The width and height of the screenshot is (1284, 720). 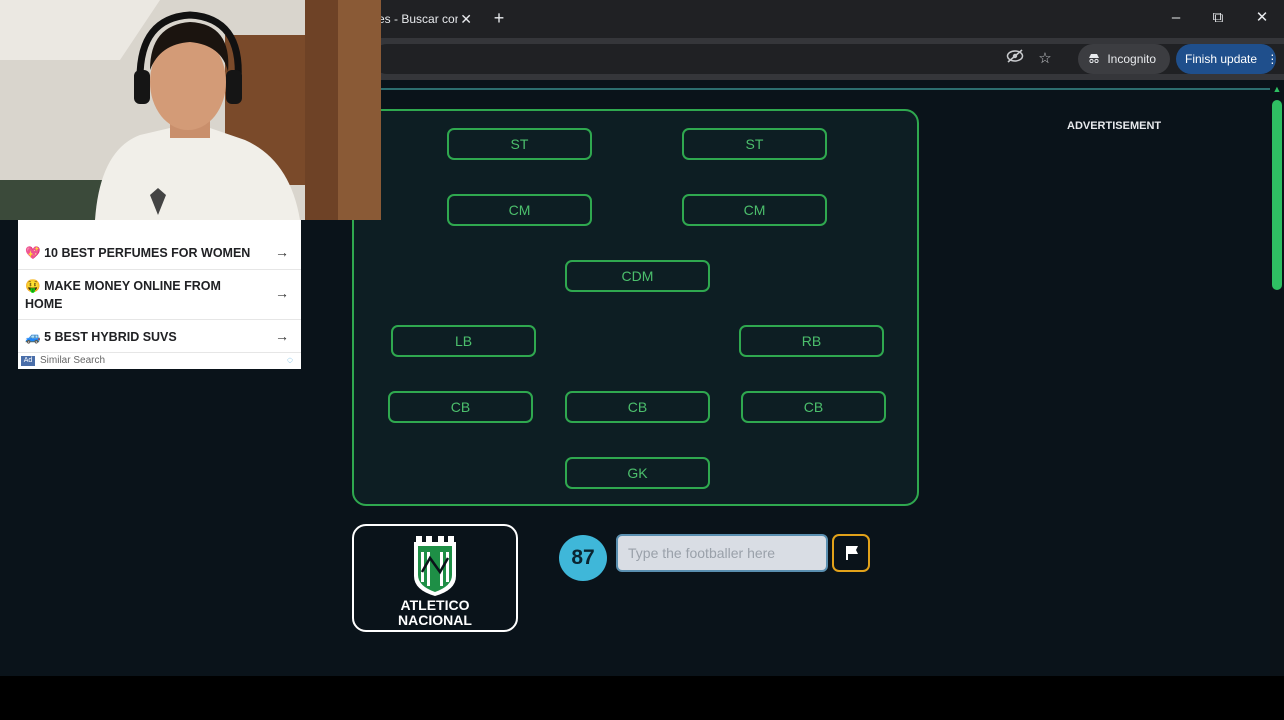 What do you see at coordinates (1132, 59) in the screenshot?
I see `incognito-label: Incognito` at bounding box center [1132, 59].